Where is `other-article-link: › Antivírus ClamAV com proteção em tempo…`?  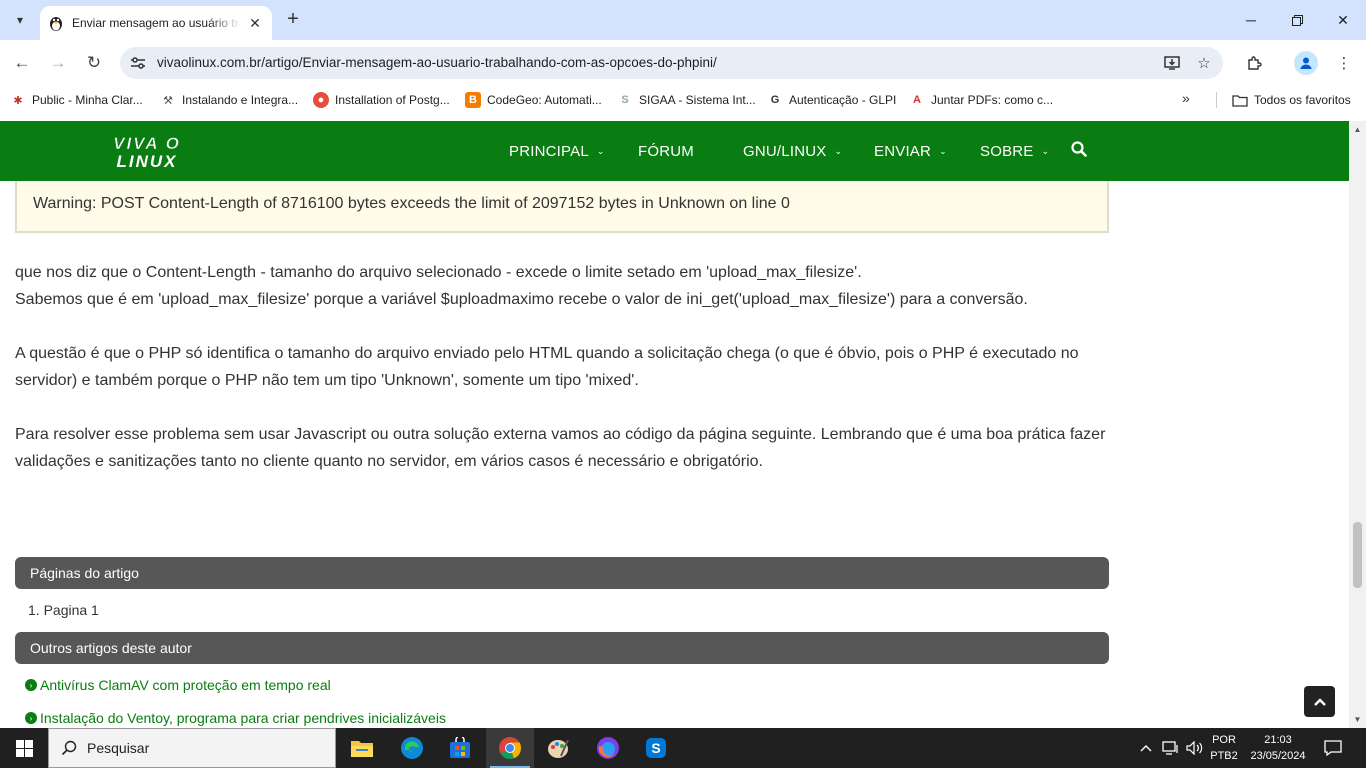
other-article-link: › Antivírus ClamAV com proteção em tempo… is located at coordinates (178, 685).